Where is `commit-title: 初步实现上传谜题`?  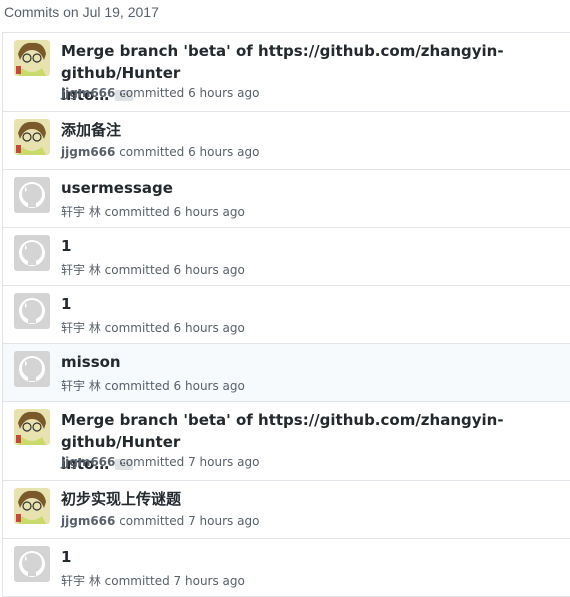 commit-title: 初步实现上传谜题 is located at coordinates (315, 499).